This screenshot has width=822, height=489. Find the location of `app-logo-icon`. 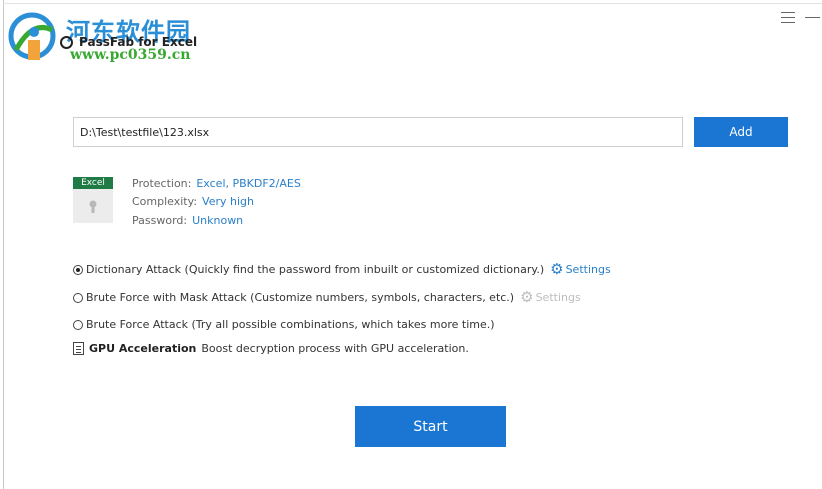

app-logo-icon is located at coordinates (66, 42).